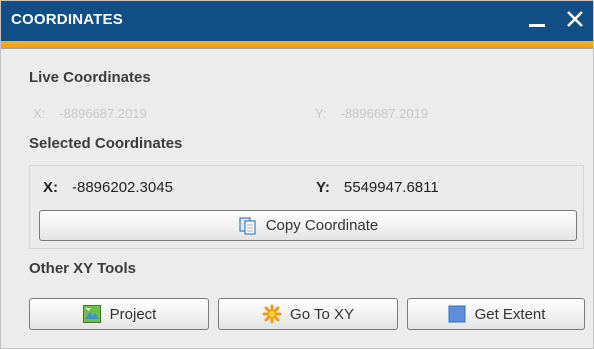 Image resolution: width=594 pixels, height=349 pixels. Describe the element at coordinates (50, 187) in the screenshot. I see `selected-x-label: X:` at that location.